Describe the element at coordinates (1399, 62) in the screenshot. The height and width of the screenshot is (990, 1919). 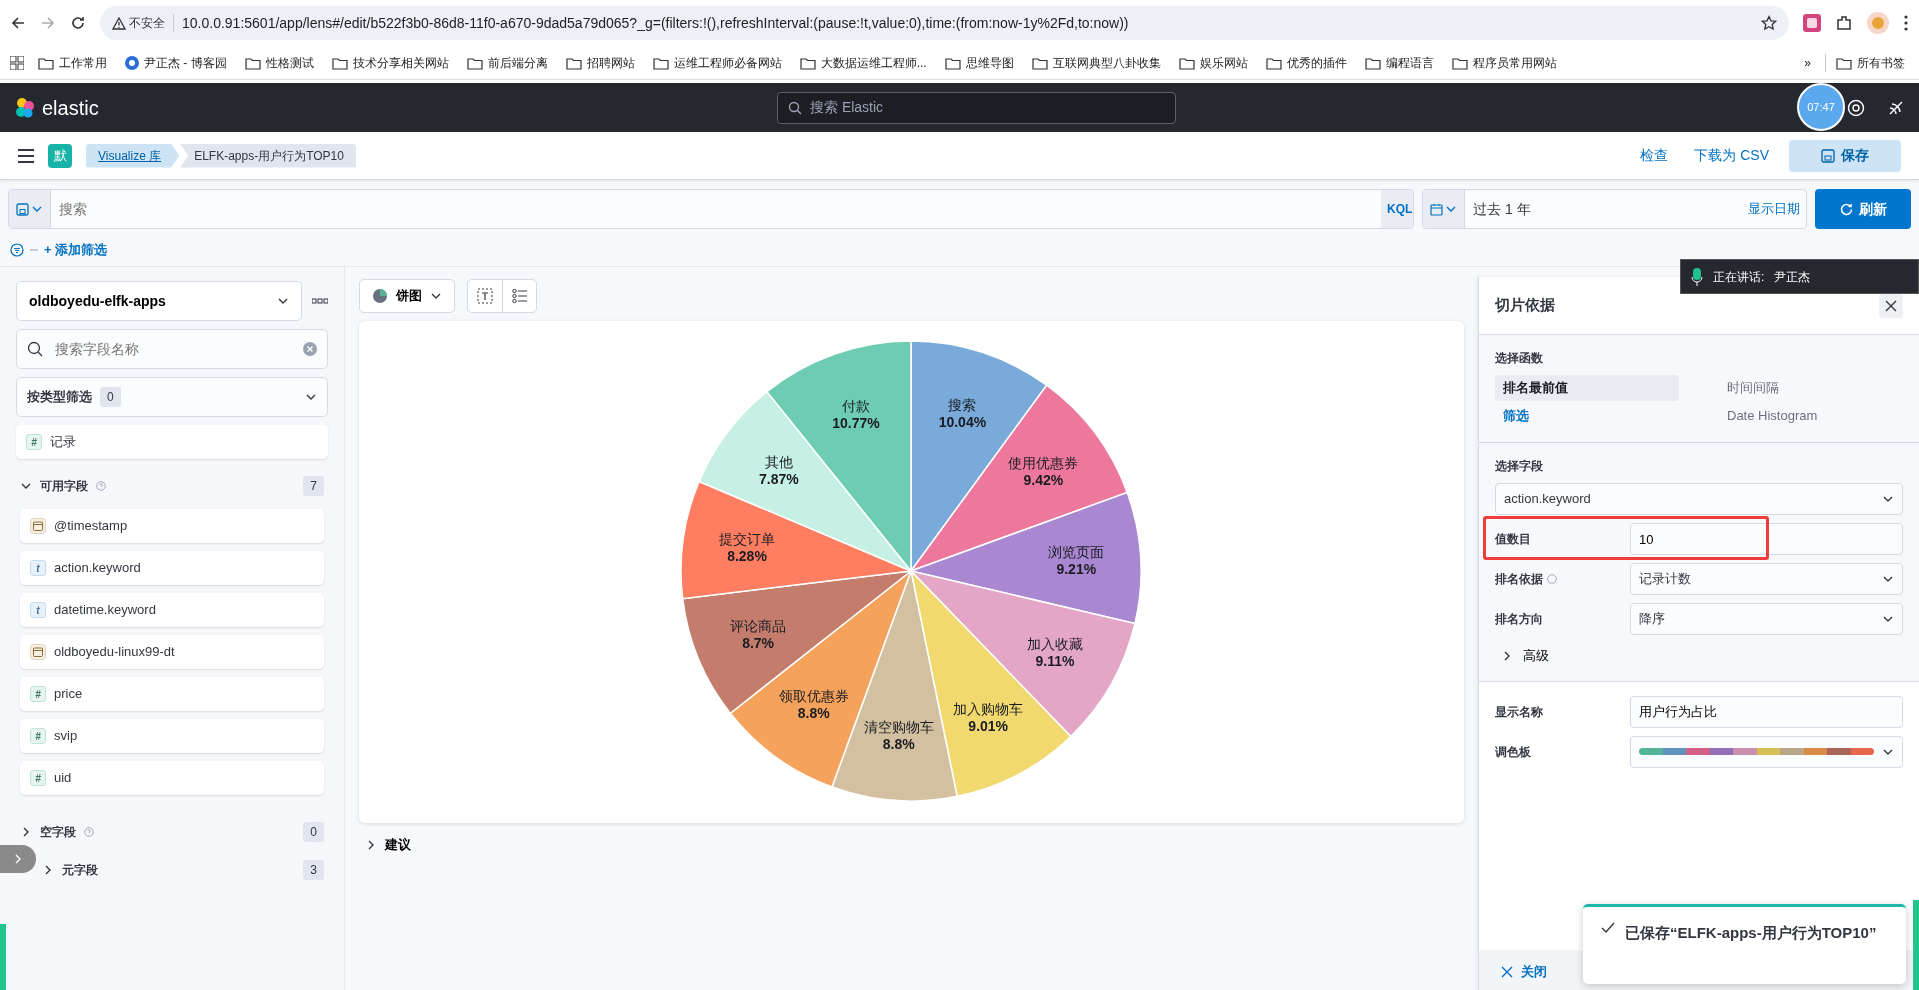
I see `bookmark-folder: 编程语言` at that location.